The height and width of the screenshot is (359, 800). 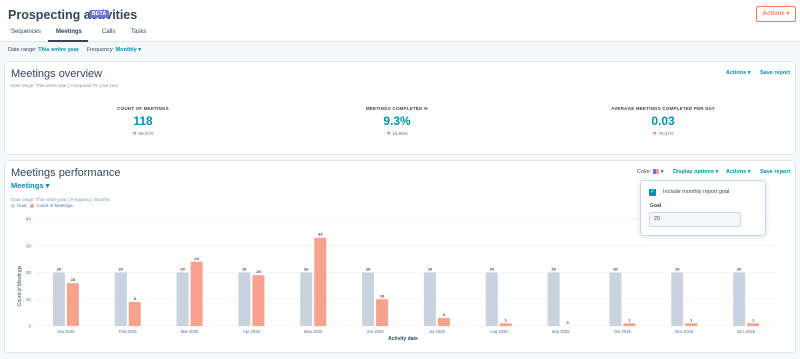 I want to click on kpi-label: AVERAGE MEETINGS COMPLETED PER DAY, so click(x=663, y=108).